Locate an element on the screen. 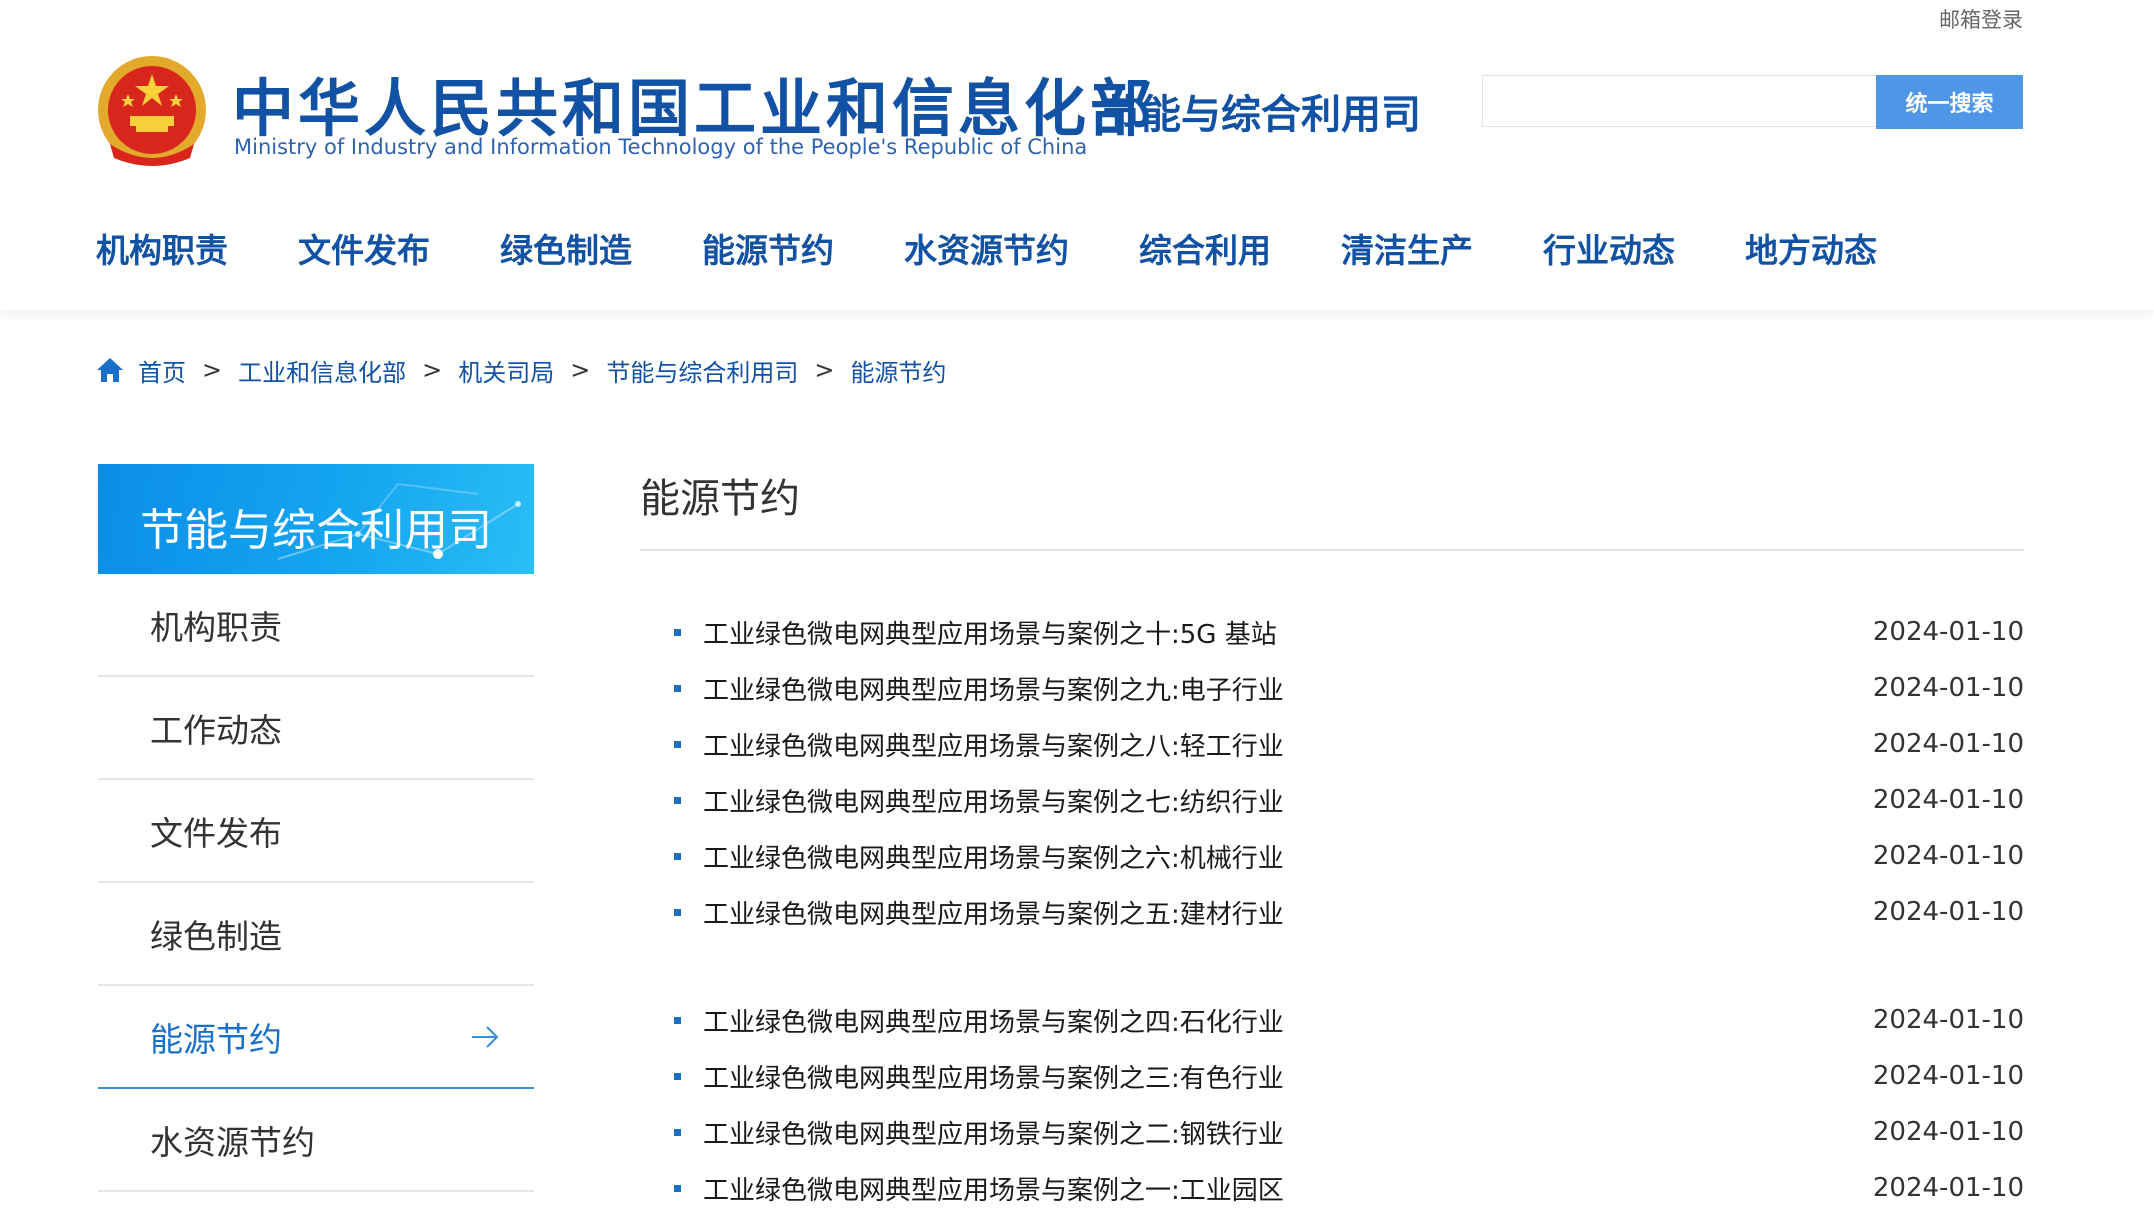 Image resolution: width=2154 pixels, height=1219 pixels. list-item: 工业绿色微电网典型应用场景与案例之七:纺织行业 2024-01-10 is located at coordinates (1332, 800).